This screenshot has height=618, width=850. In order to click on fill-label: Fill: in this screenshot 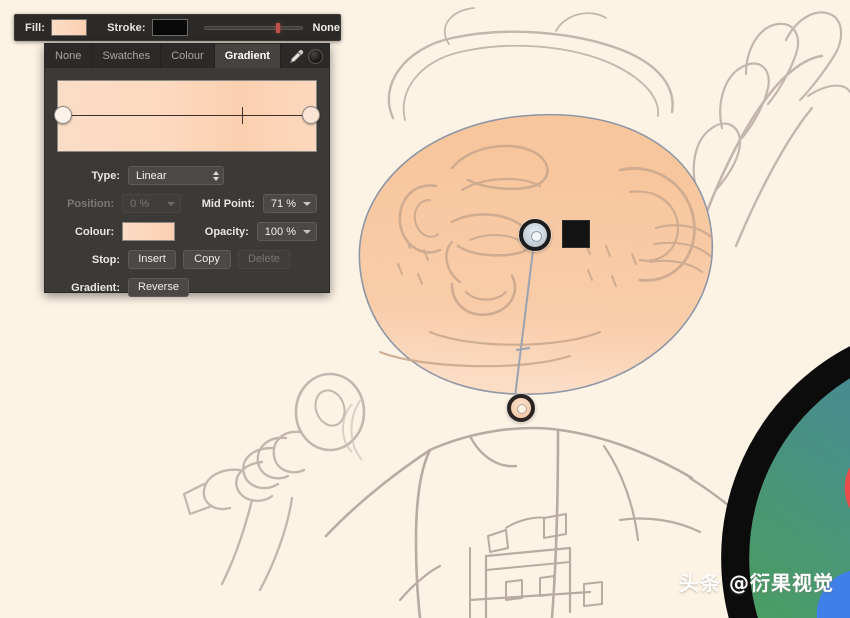, I will do `click(35, 27)`.